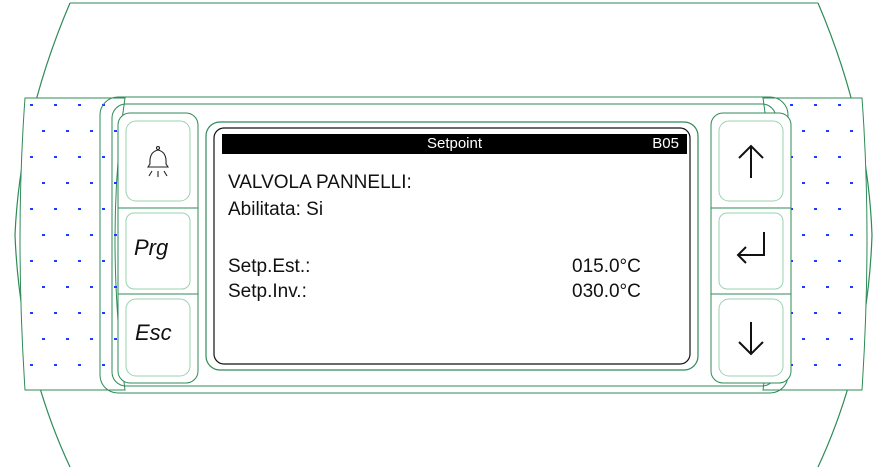  I want to click on alarm-button, so click(158, 161).